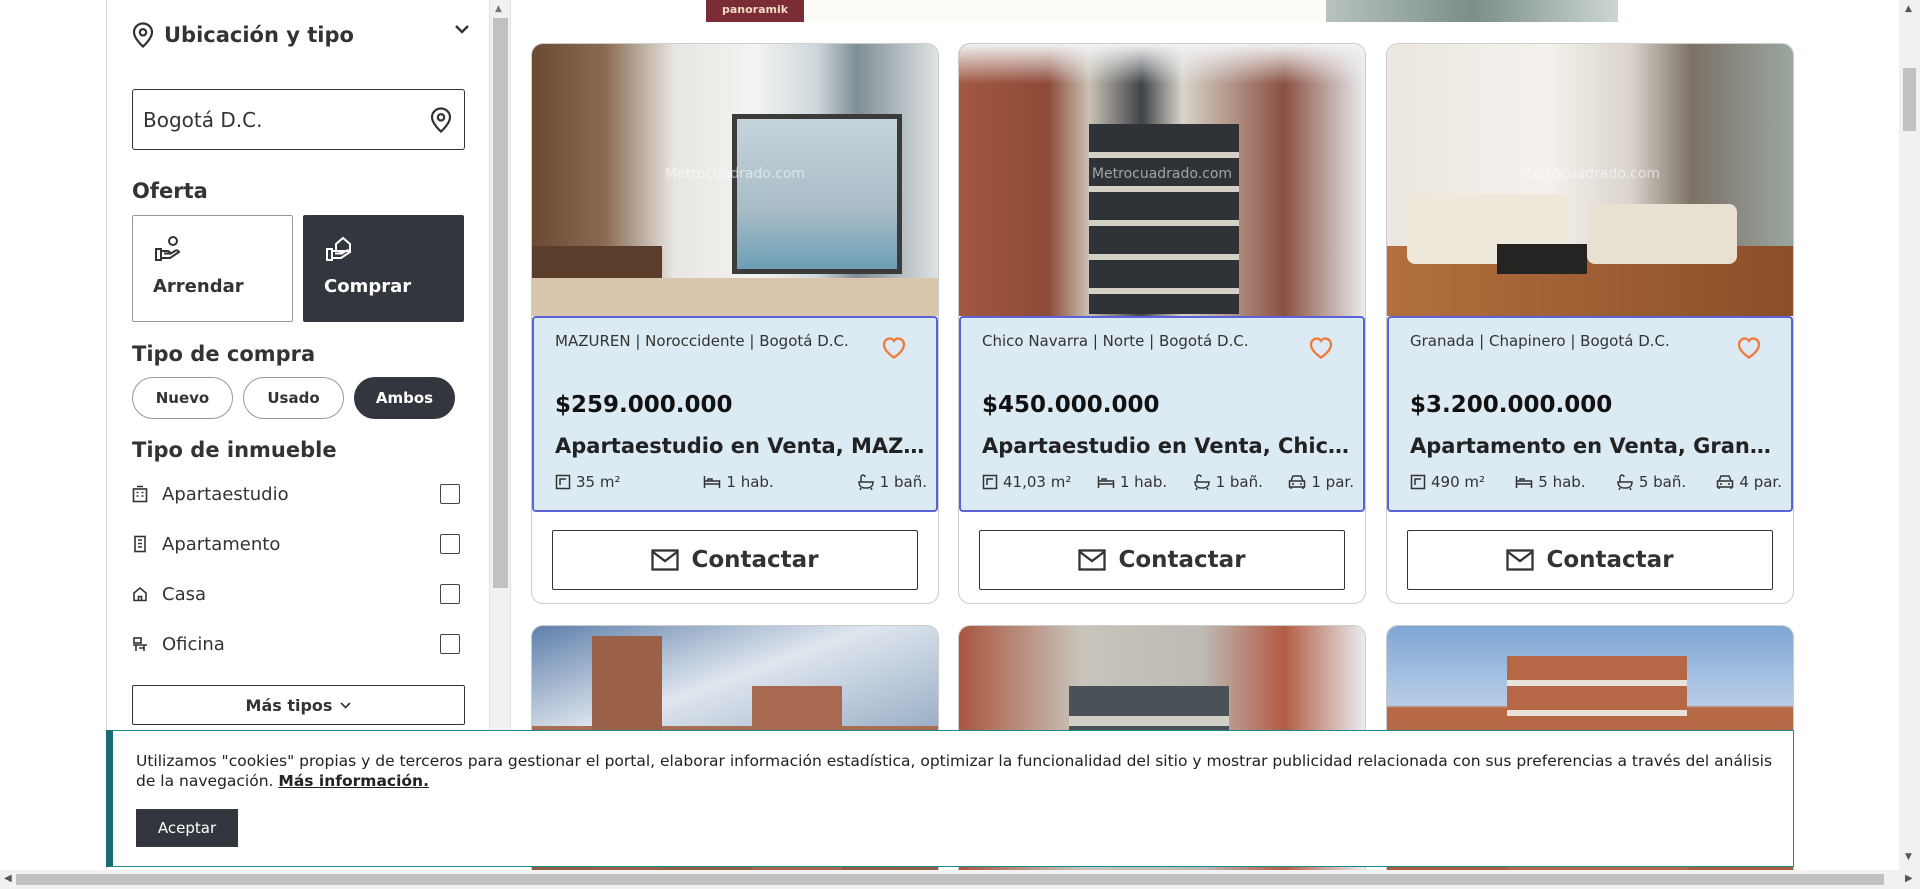  I want to click on property-type-oficina: Oficina, so click(301, 644).